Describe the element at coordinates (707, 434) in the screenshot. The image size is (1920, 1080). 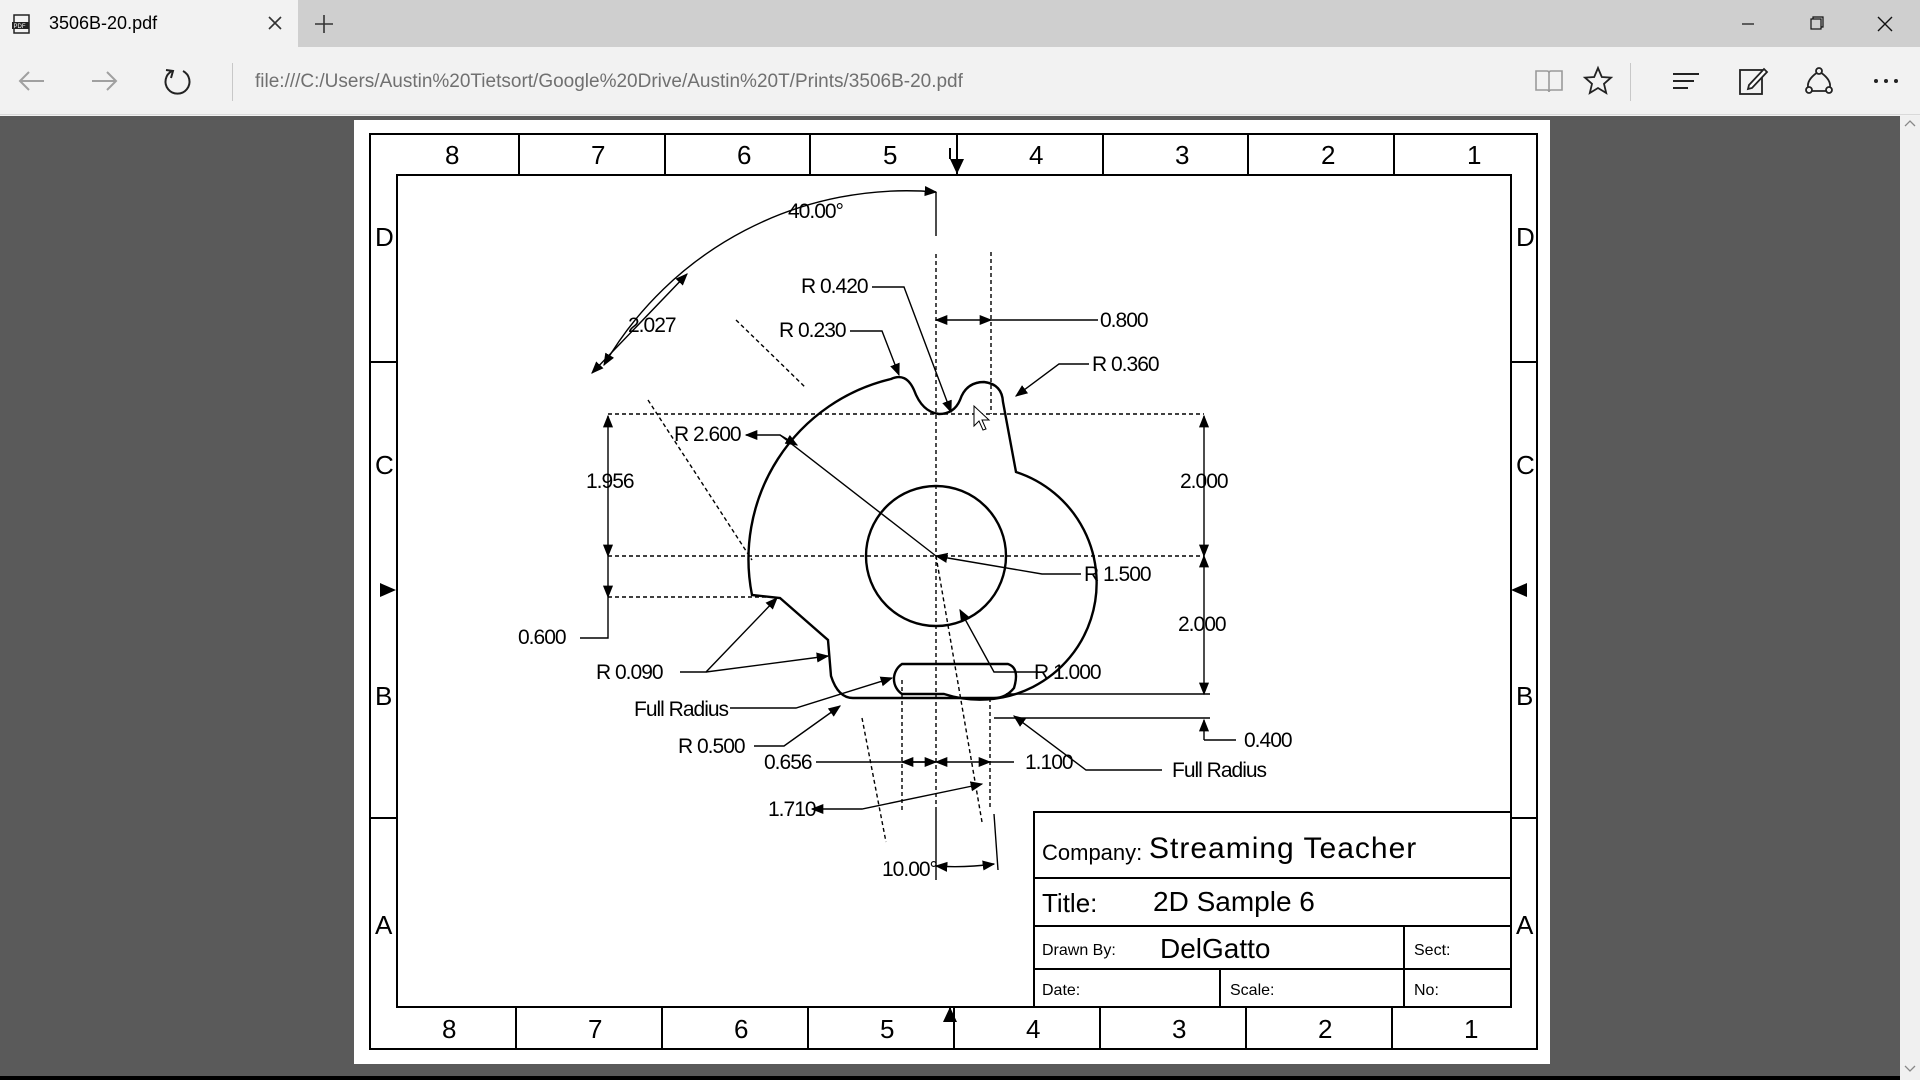
I see `dimension-label: R 2.600` at that location.